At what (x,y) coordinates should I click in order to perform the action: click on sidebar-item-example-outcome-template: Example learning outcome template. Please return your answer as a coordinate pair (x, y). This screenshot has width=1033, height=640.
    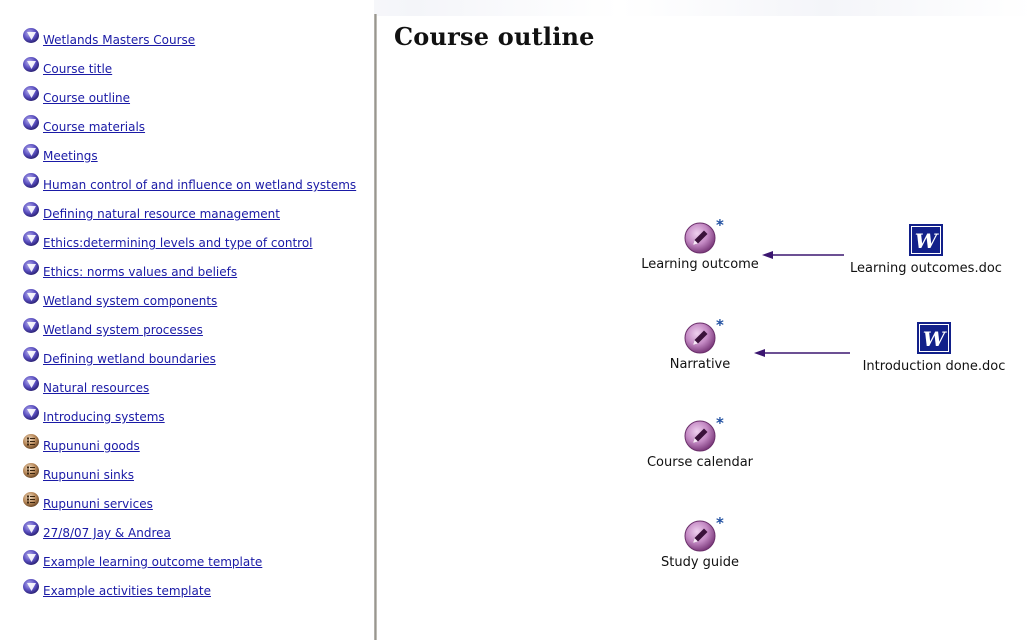
    Looking at the image, I should click on (189, 563).